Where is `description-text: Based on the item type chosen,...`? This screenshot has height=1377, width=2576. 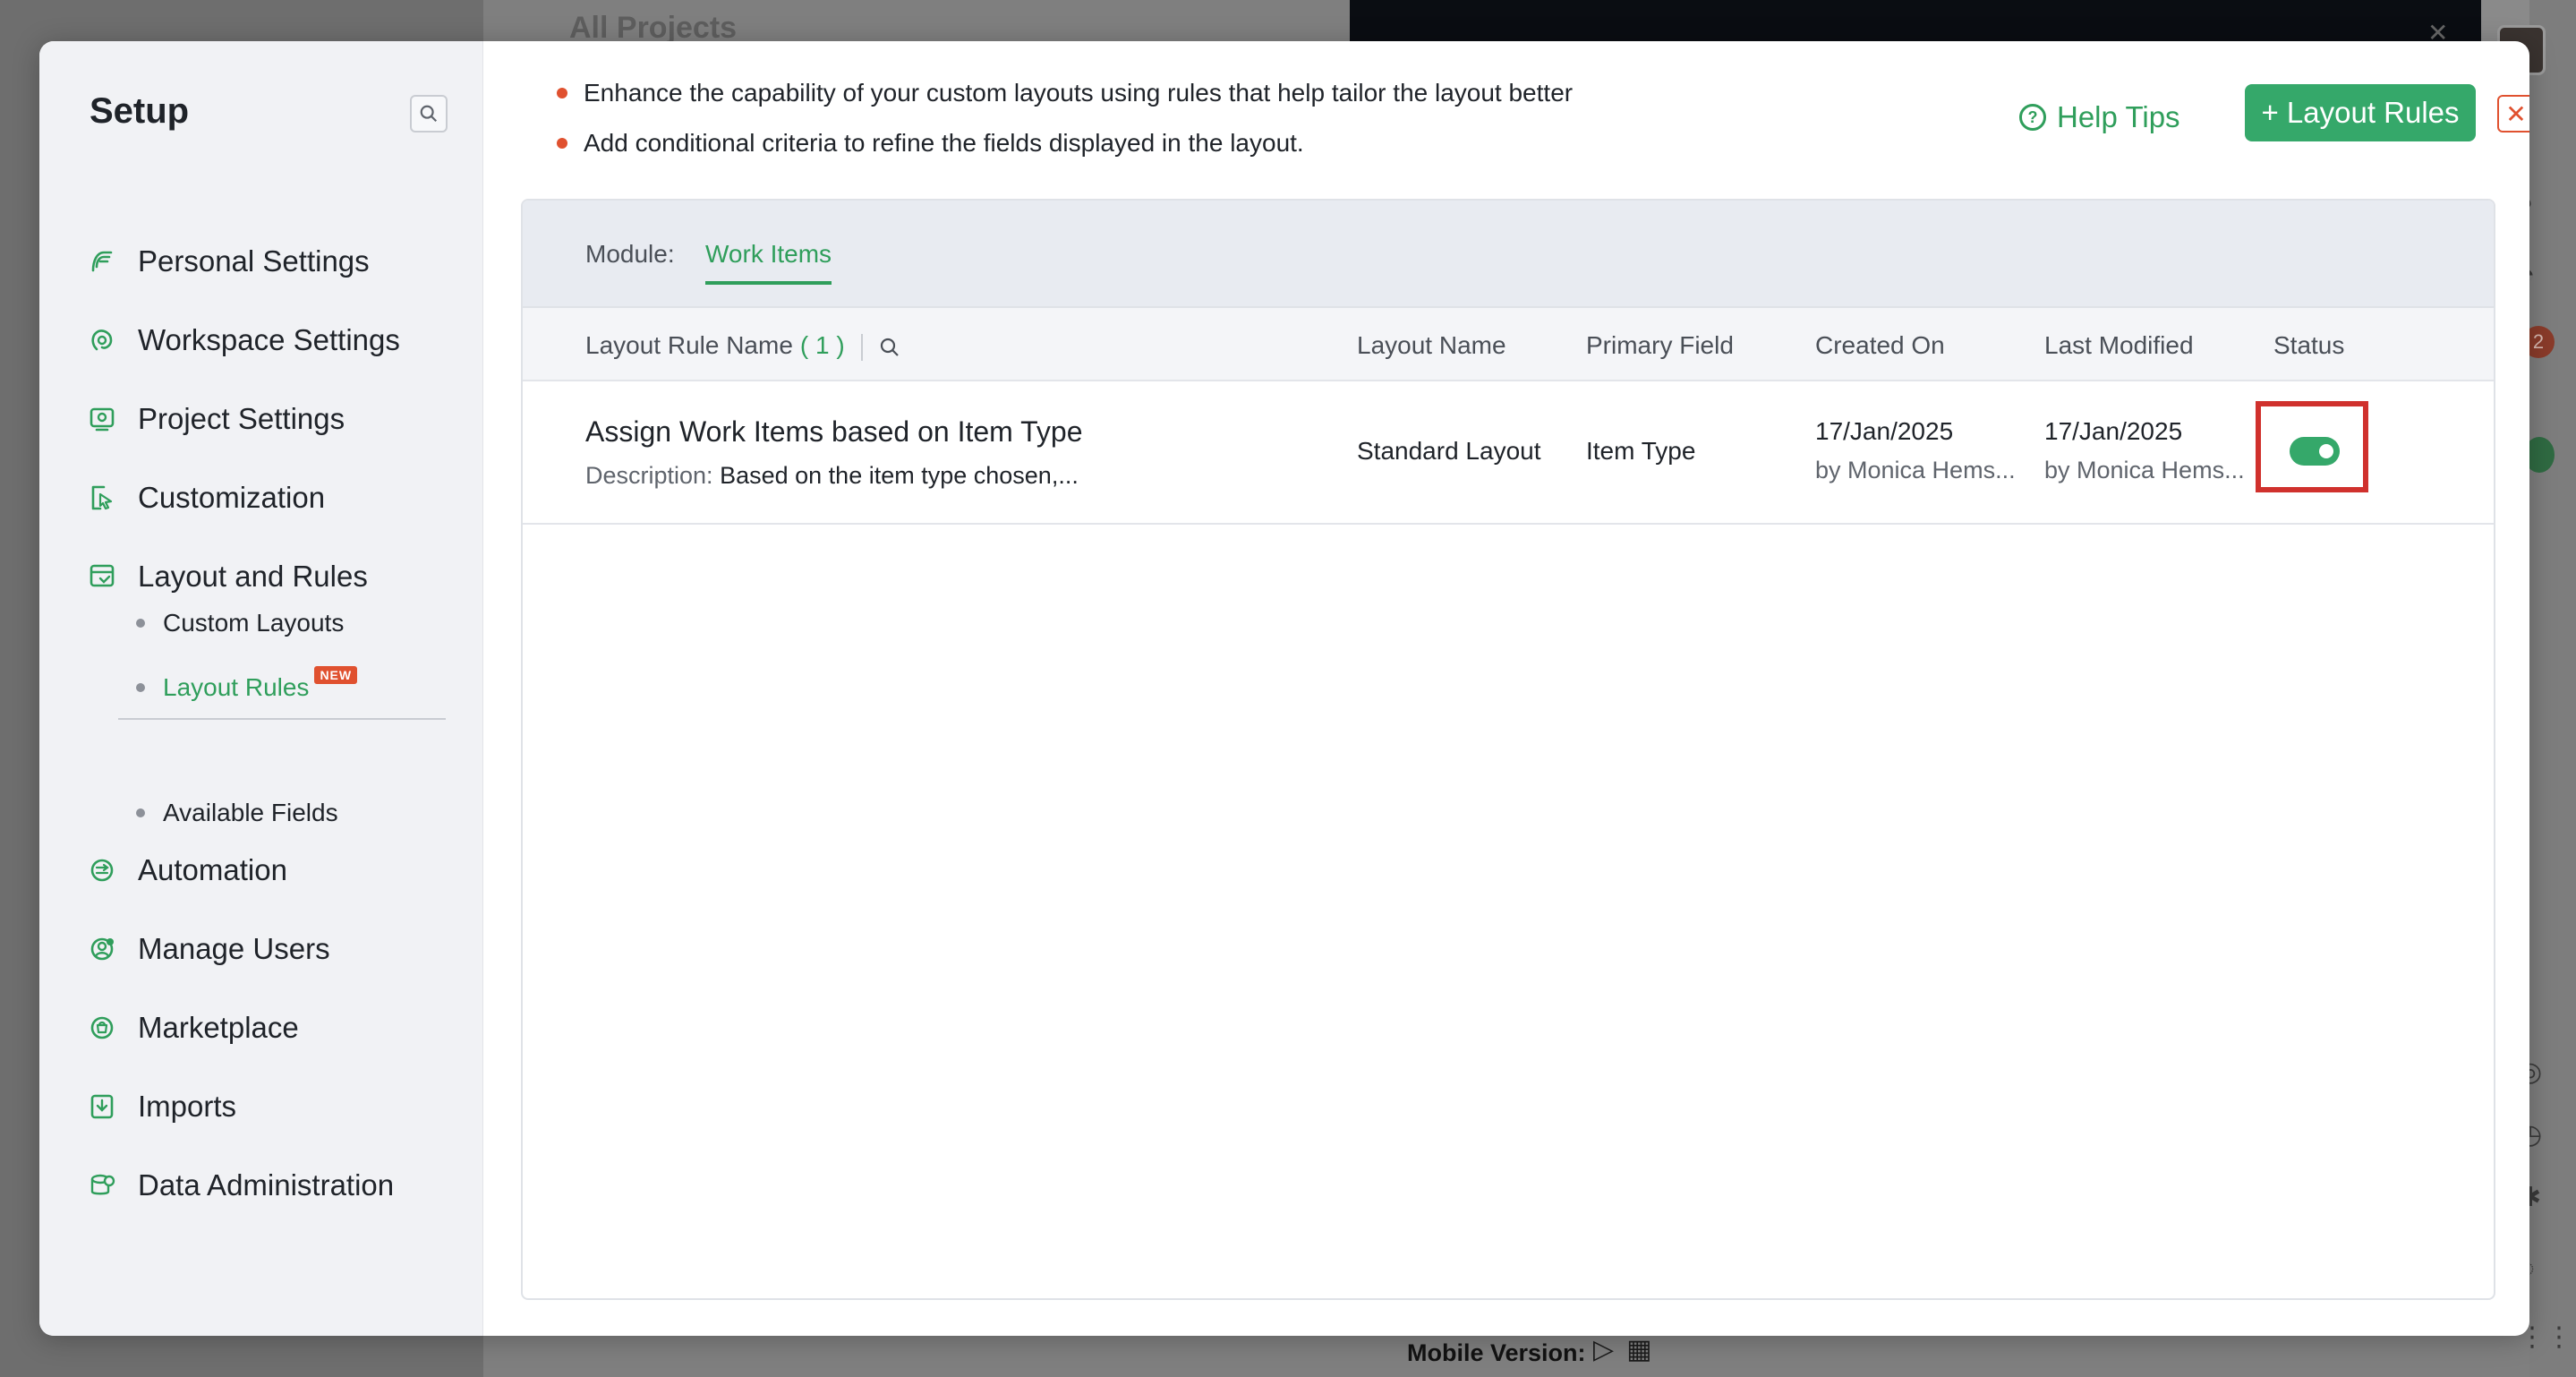
description-text: Based on the item type chosen,... is located at coordinates (899, 475).